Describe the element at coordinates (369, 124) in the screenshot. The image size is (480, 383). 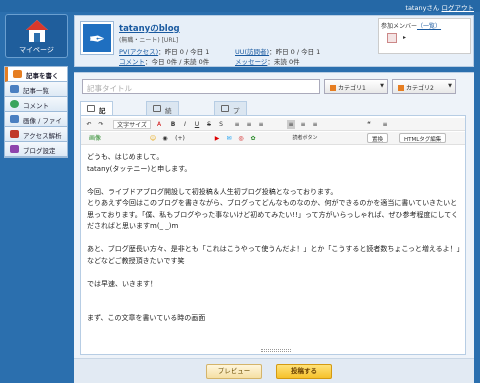
I see `quote-icon: “` at that location.